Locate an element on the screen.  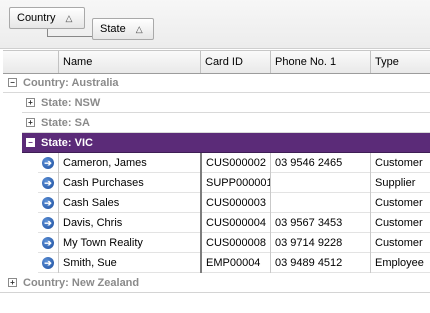
cell-phone: 03 9567 3453 is located at coordinates (320, 223).